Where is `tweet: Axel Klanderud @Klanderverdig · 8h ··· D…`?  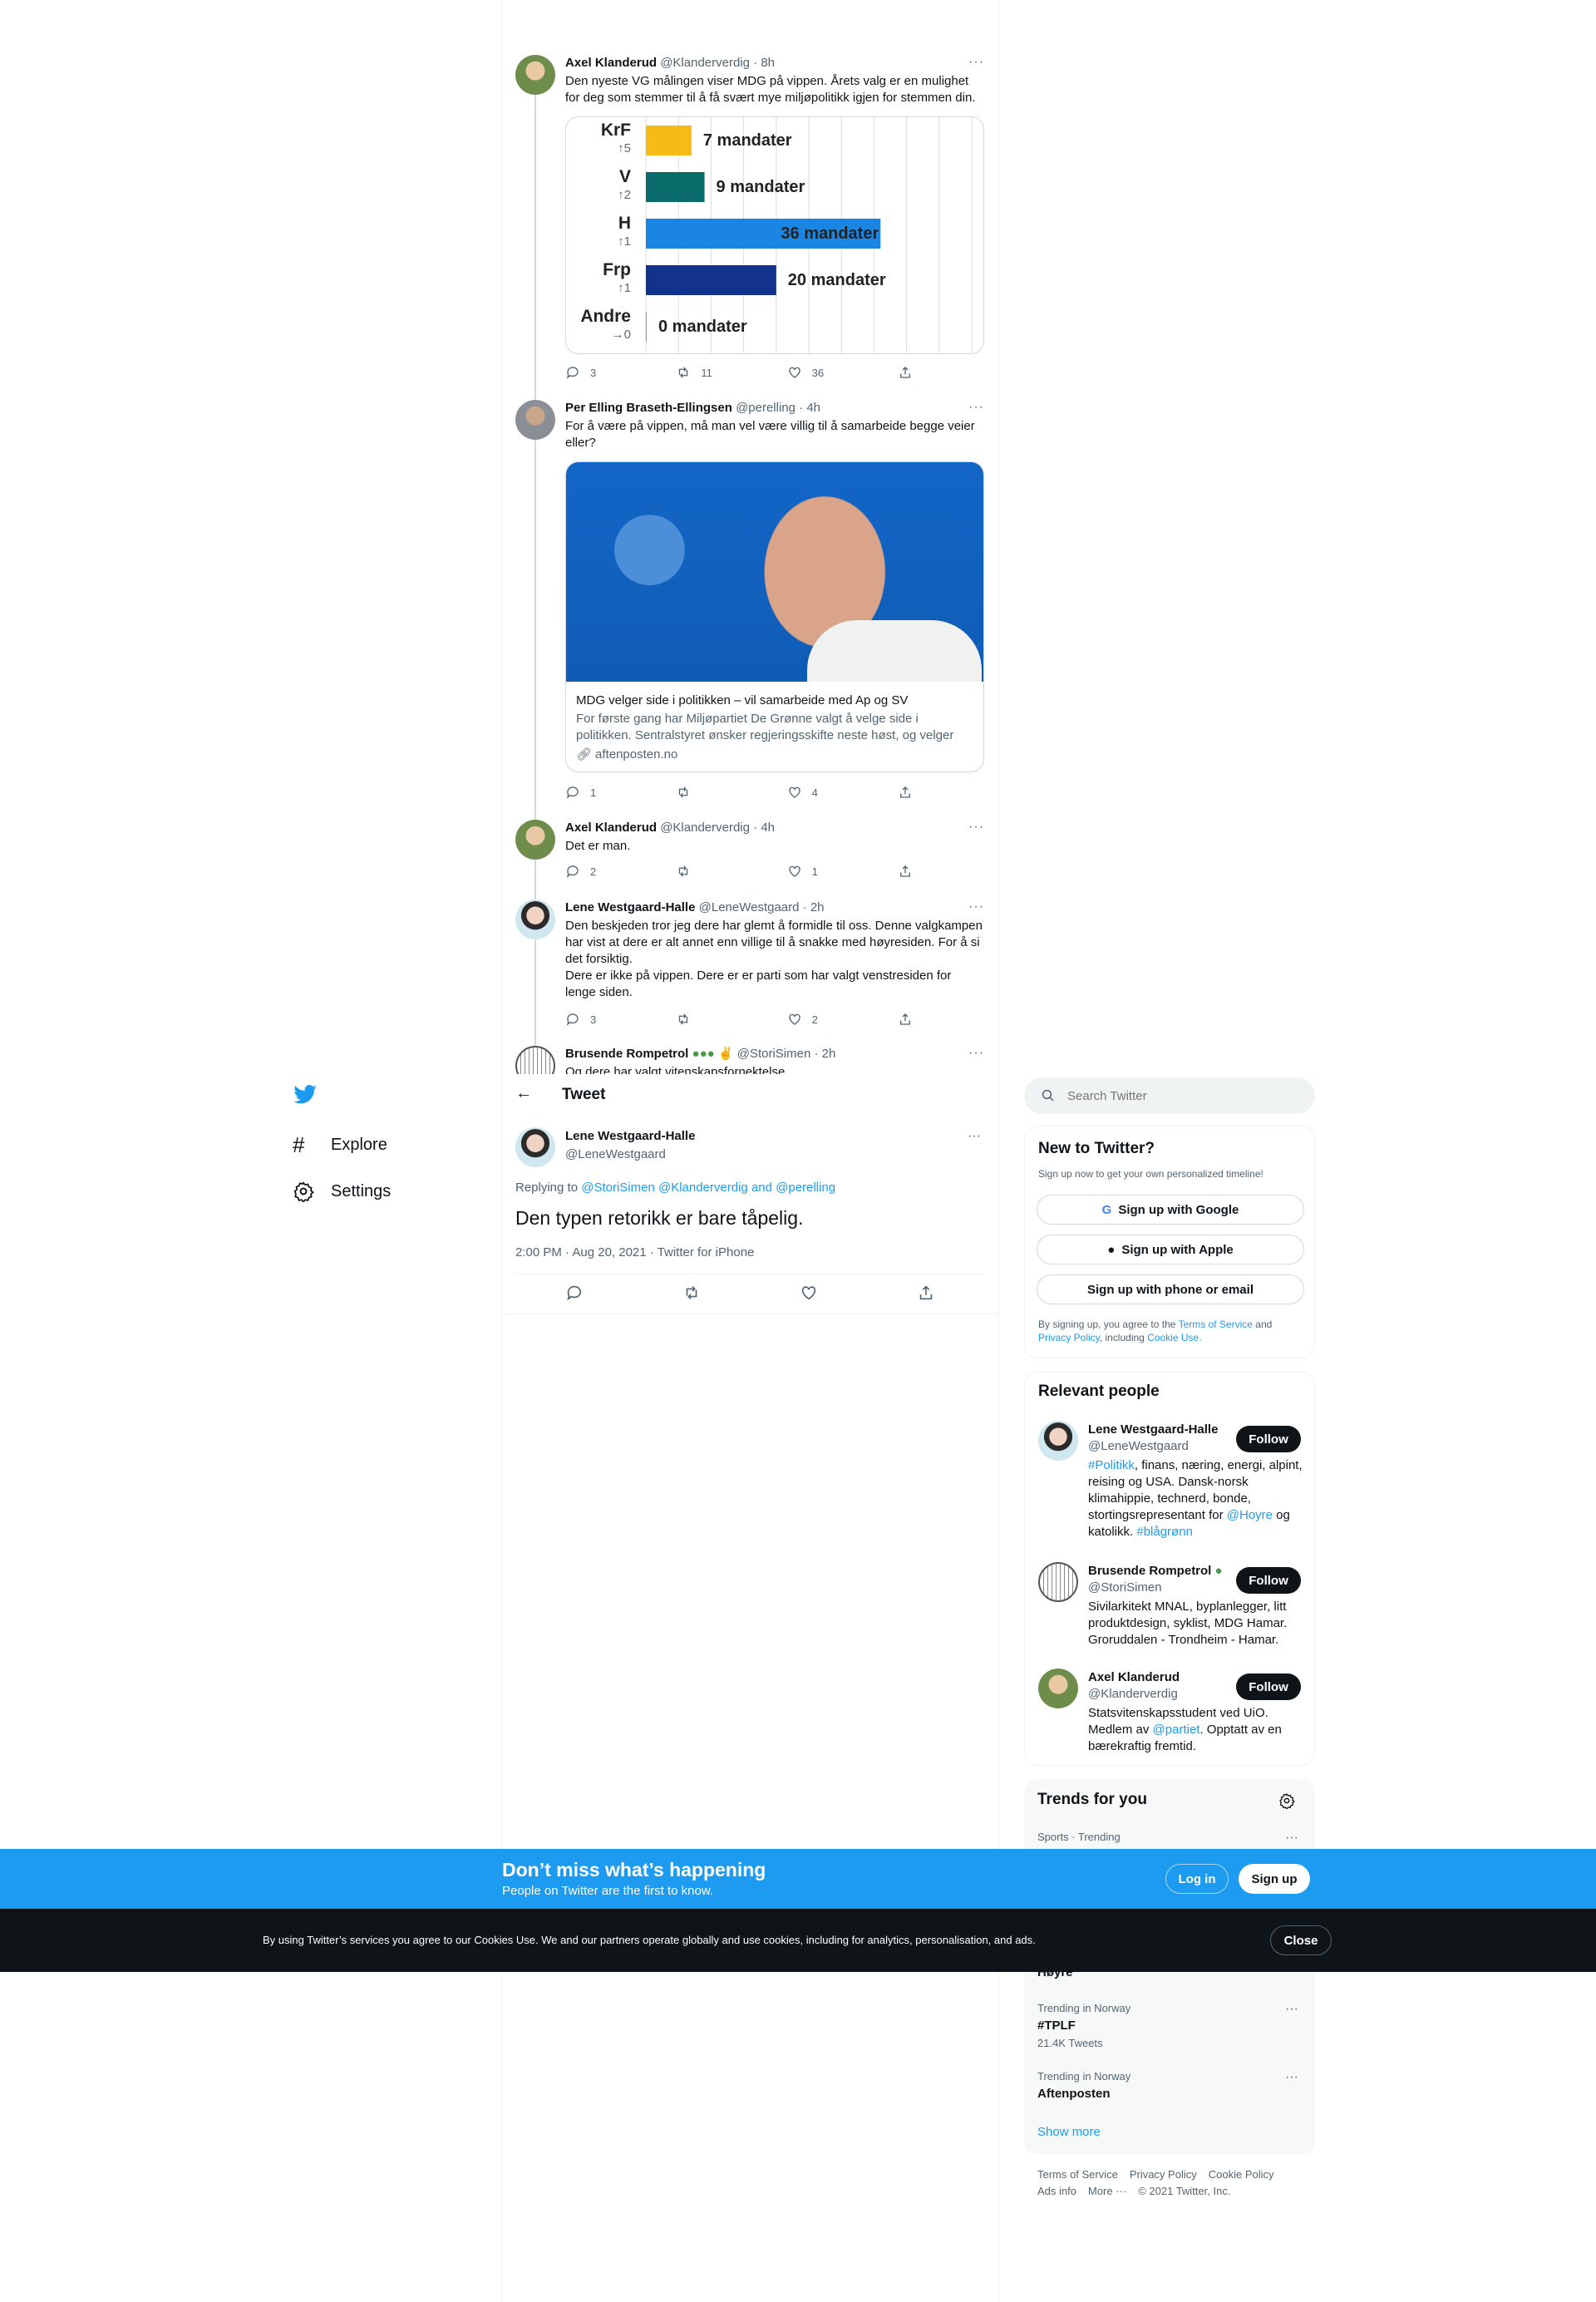
tweet: Axel Klanderud @Klanderverdig · 8h ··· D… is located at coordinates (750, 221).